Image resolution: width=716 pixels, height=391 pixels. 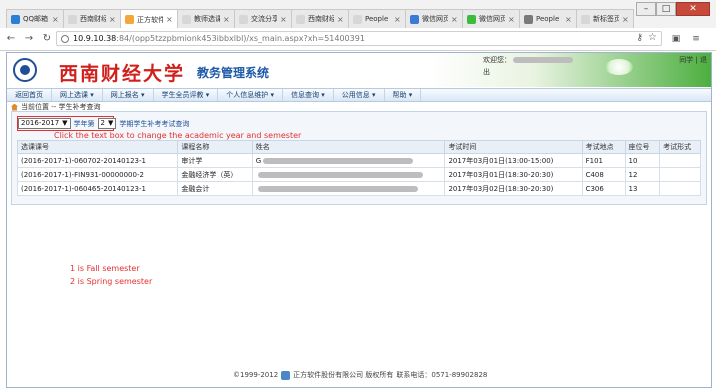 I want to click on browser-tab: 正方软件 ×, so click(x=149, y=19).